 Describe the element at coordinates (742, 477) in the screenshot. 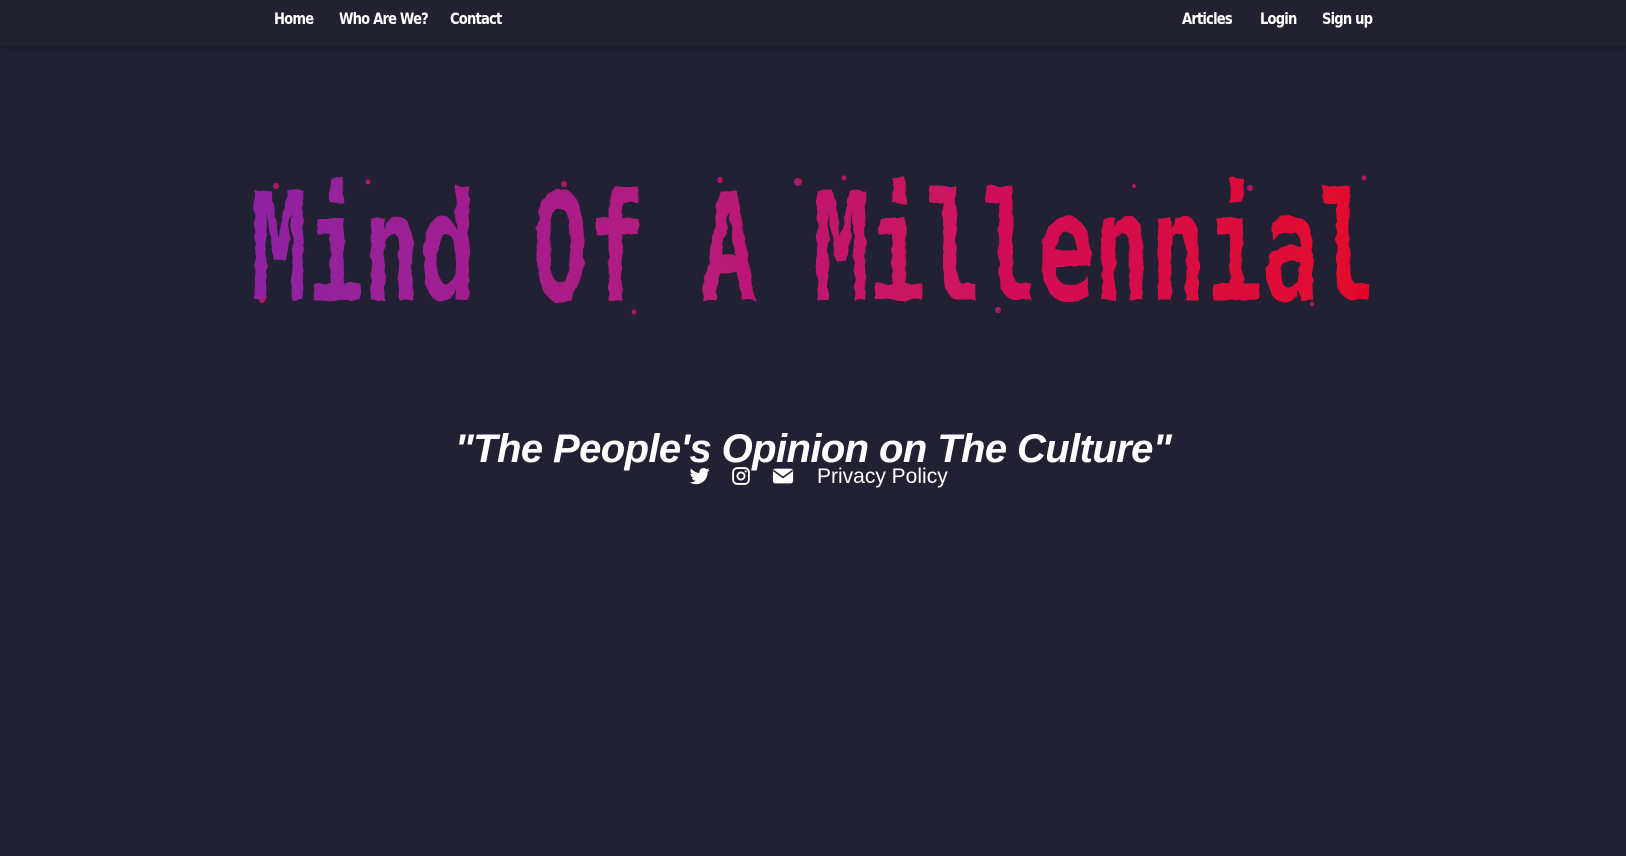

I see `instagram-icon` at that location.